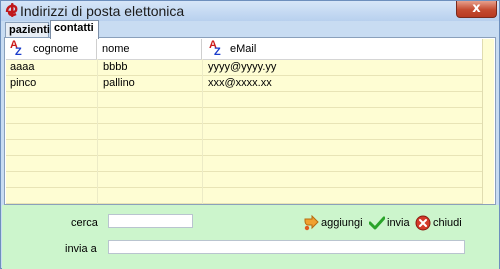 The image size is (500, 269). What do you see at coordinates (81, 249) in the screenshot?
I see `invia-a-label: invia a` at bounding box center [81, 249].